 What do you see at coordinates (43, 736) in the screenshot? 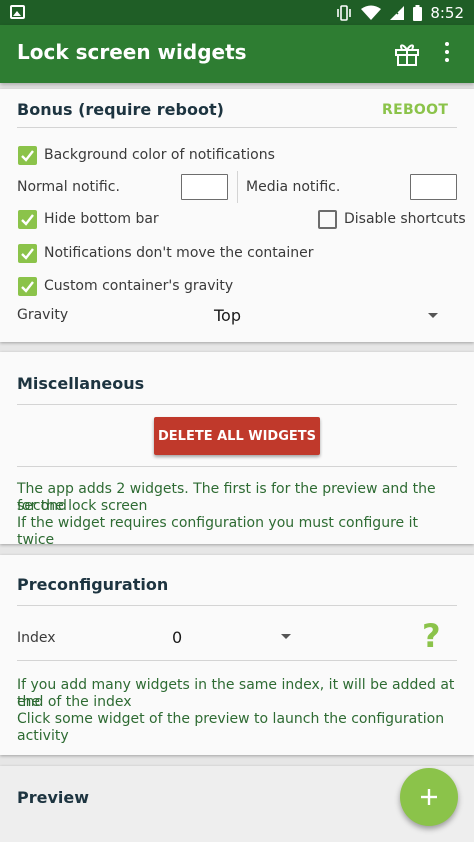
I see `preconfig-info-line-4: activity` at bounding box center [43, 736].